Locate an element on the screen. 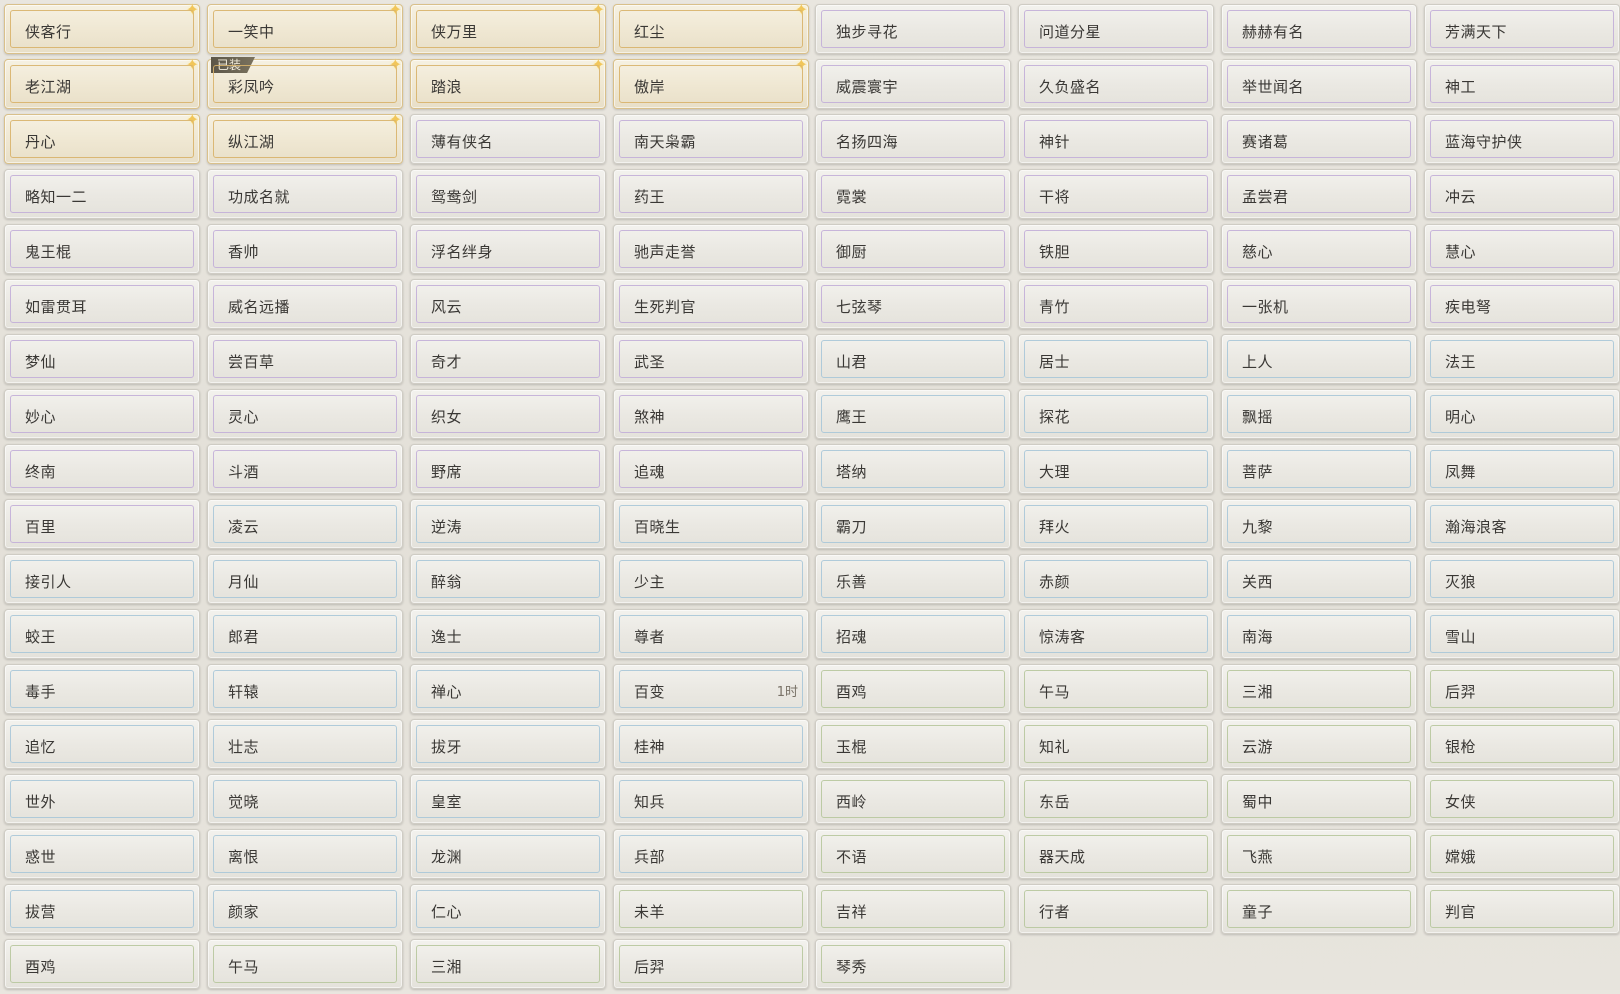  title-tile: 逆涛 is located at coordinates (508, 524).